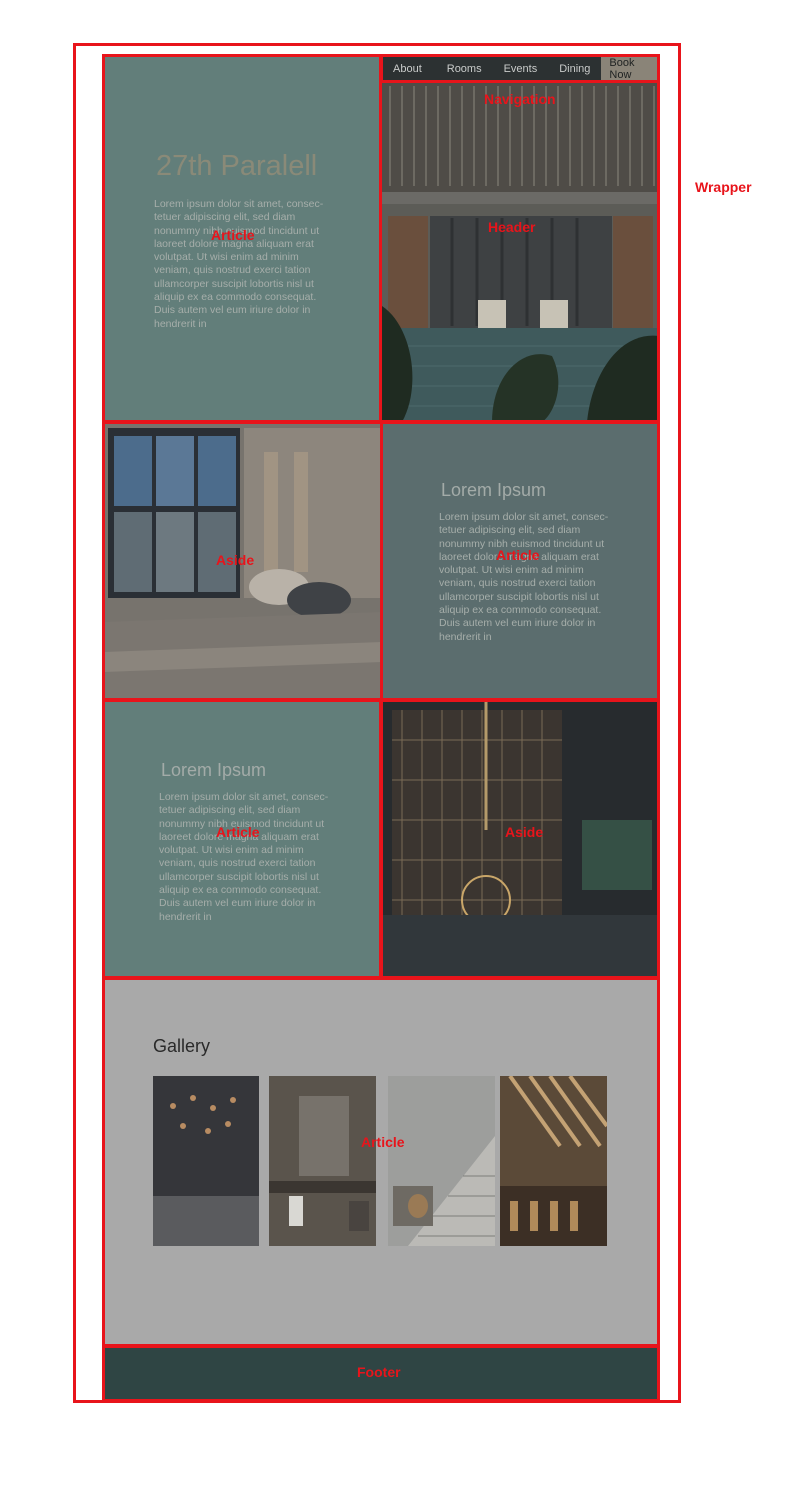  Describe the element at coordinates (723, 187) in the screenshot. I see `wrapper-label: Wrapper` at that location.